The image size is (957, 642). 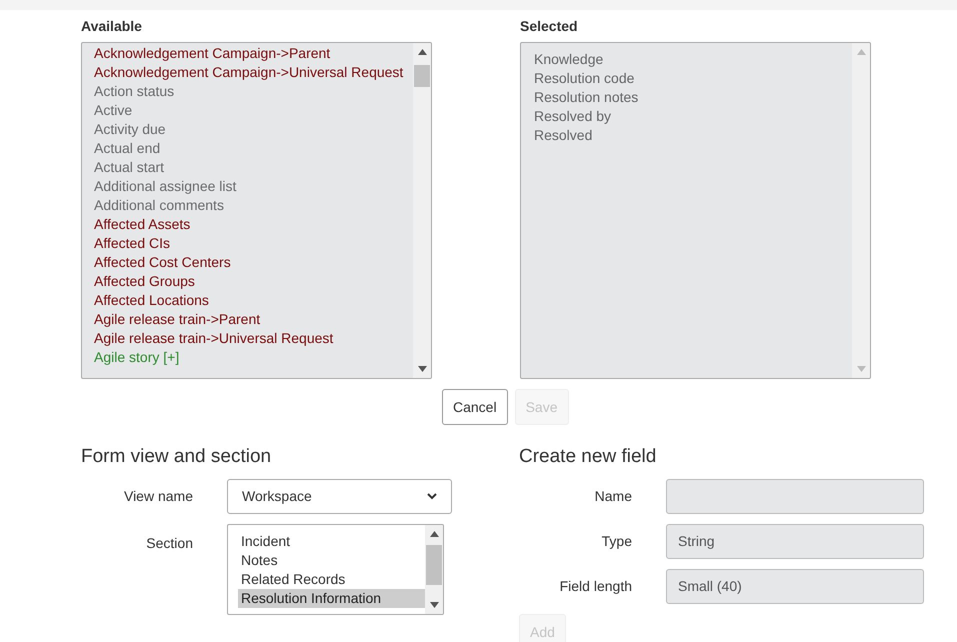 I want to click on list-option: Affected Assets, so click(x=253, y=224).